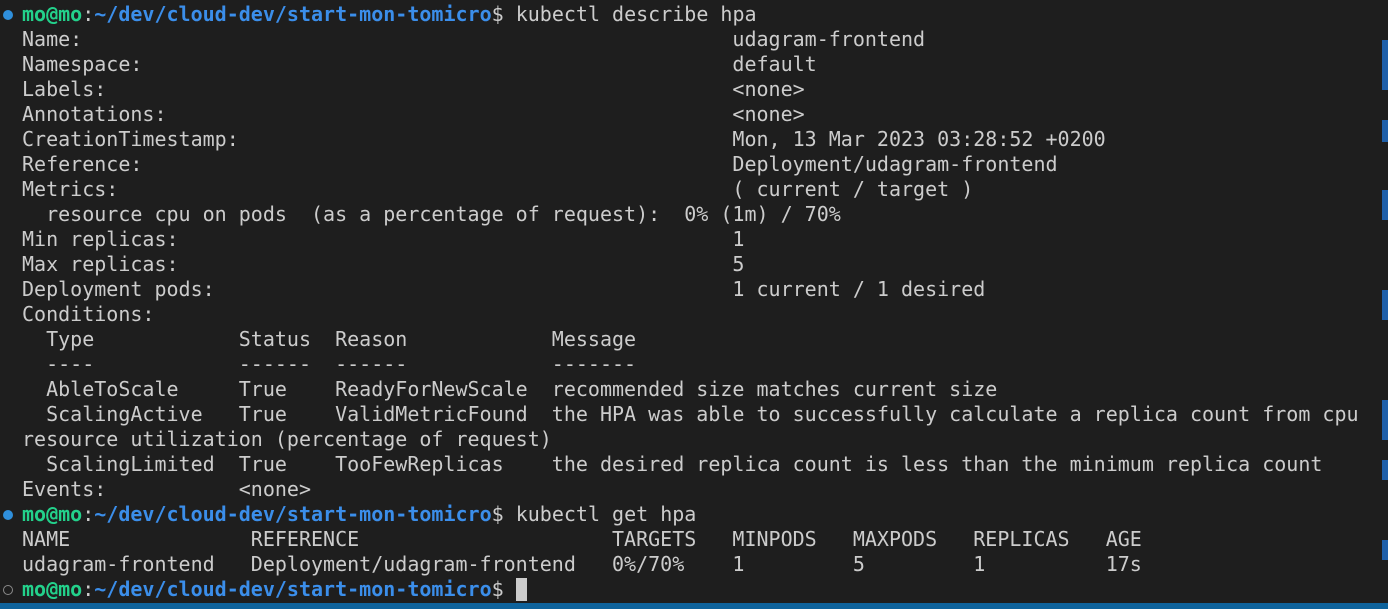 The width and height of the screenshot is (1388, 609). What do you see at coordinates (694, 606) in the screenshot?
I see `status-accent-bar` at bounding box center [694, 606].